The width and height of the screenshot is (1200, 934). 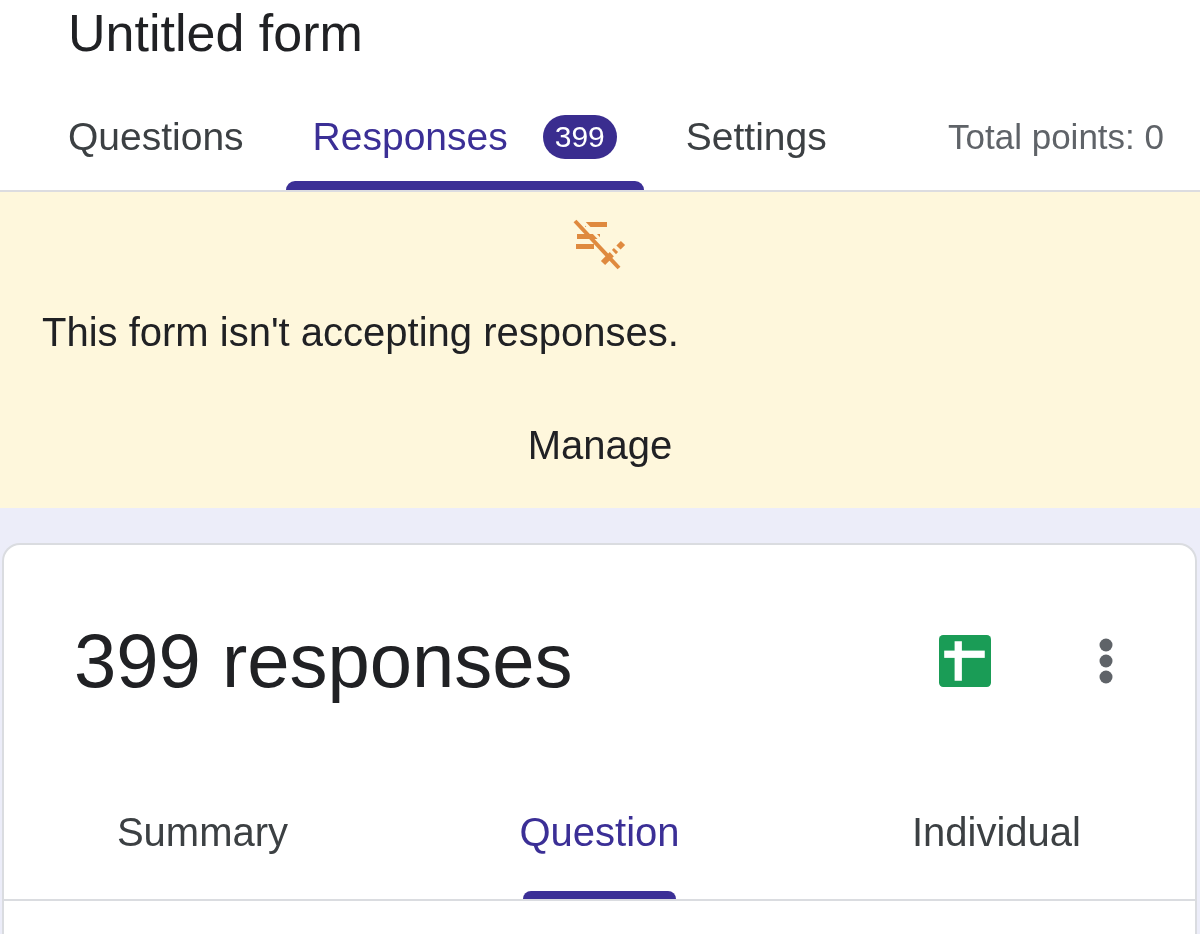 I want to click on banner-message: This form isn't accepting responses., so click(x=360, y=332).